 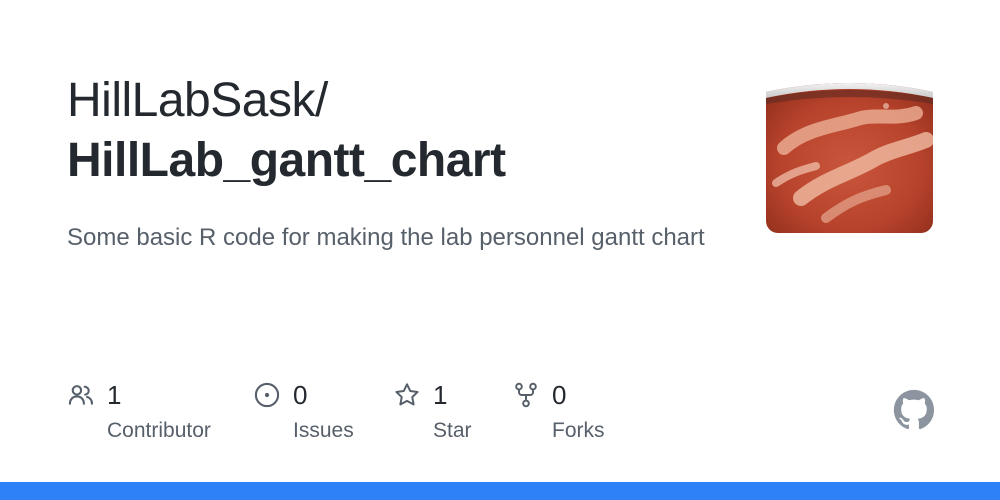 I want to click on petri-dish-image, so click(x=849, y=155).